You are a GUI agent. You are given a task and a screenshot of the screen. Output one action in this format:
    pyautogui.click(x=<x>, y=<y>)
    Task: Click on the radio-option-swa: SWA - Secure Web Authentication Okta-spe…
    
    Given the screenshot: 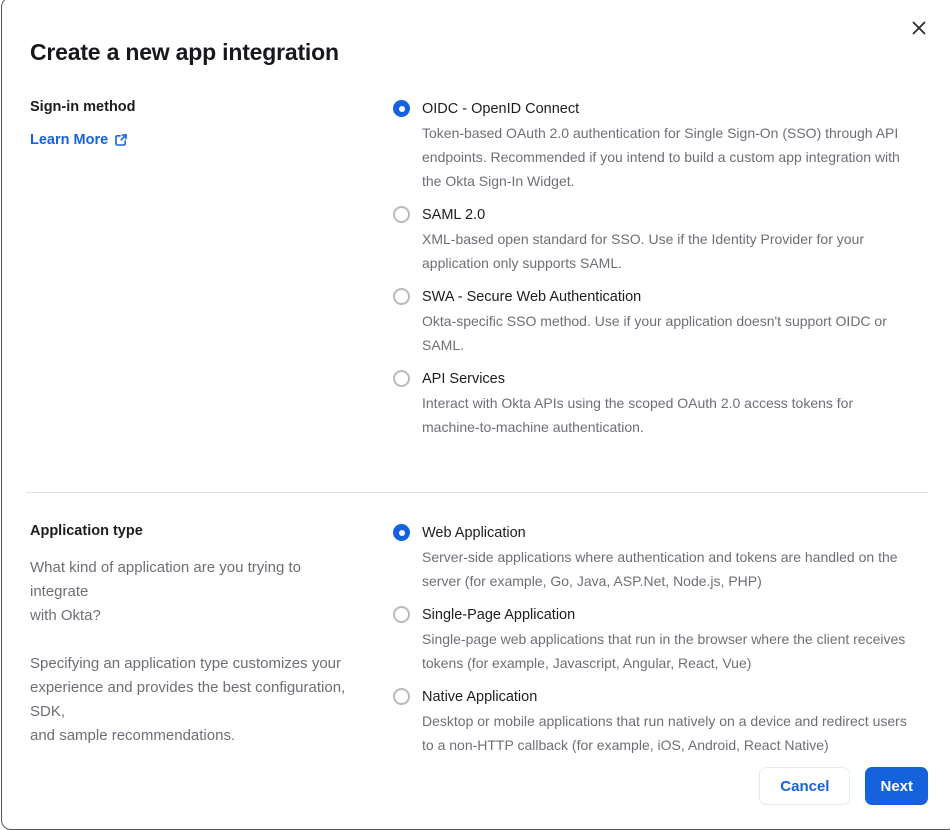 What is the action you would take?
    pyautogui.click(x=660, y=321)
    